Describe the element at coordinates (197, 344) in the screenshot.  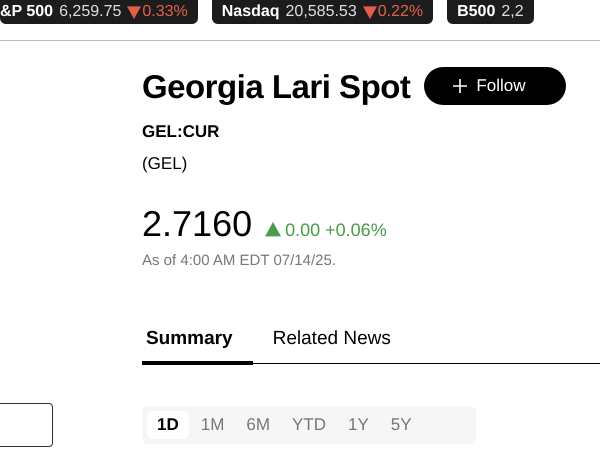
I see `tab: Summary` at that location.